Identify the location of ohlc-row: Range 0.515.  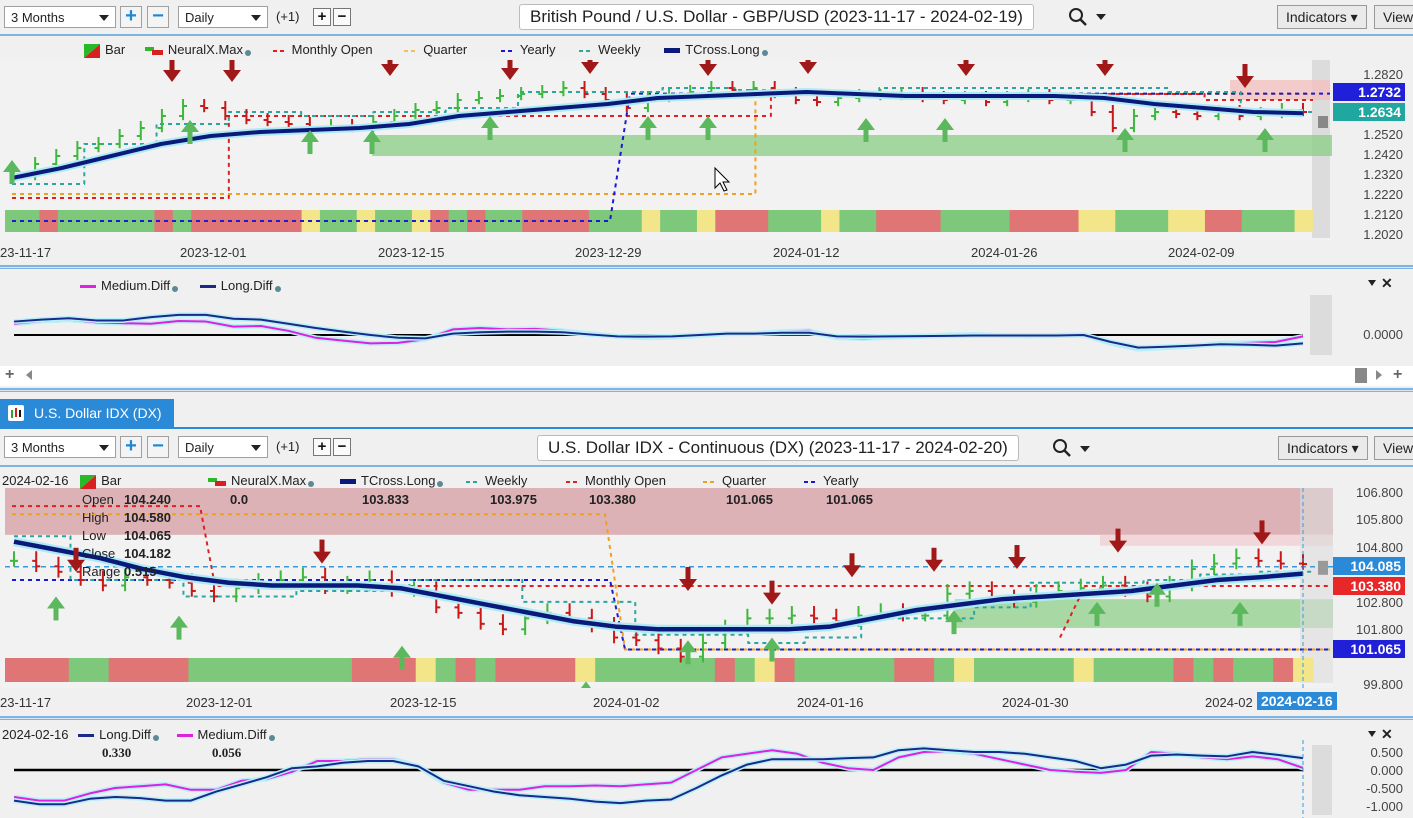
(119, 571).